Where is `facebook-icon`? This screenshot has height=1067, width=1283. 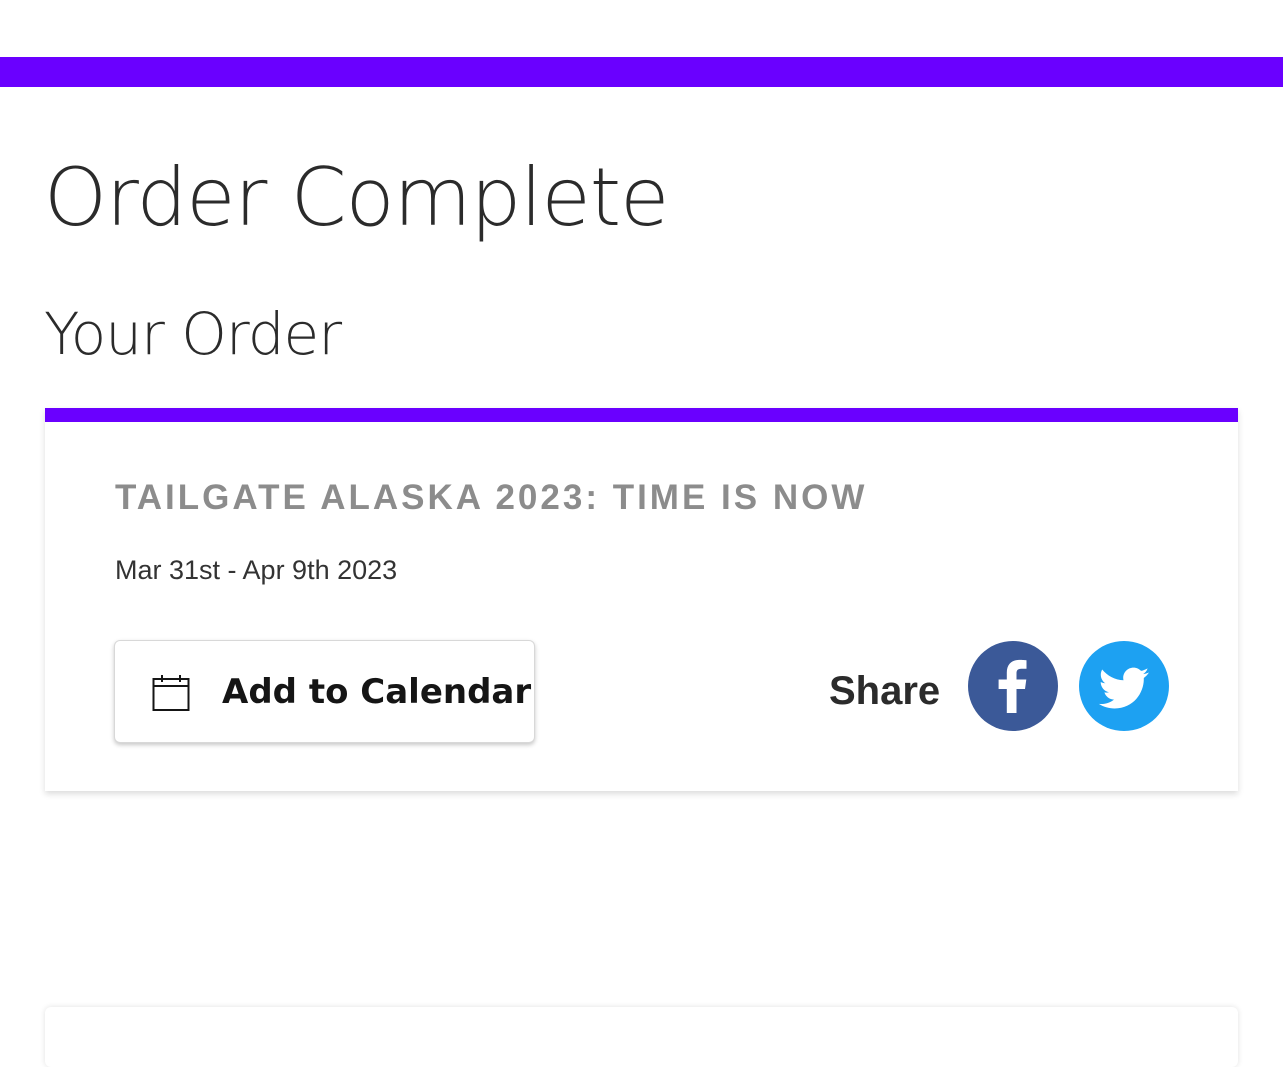
facebook-icon is located at coordinates (1012, 686).